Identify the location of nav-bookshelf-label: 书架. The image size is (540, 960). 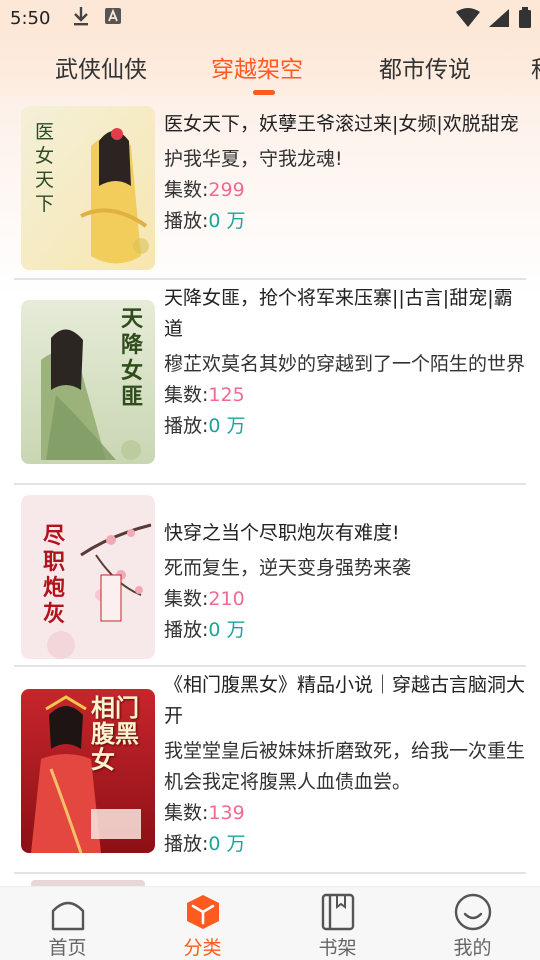
(337, 948).